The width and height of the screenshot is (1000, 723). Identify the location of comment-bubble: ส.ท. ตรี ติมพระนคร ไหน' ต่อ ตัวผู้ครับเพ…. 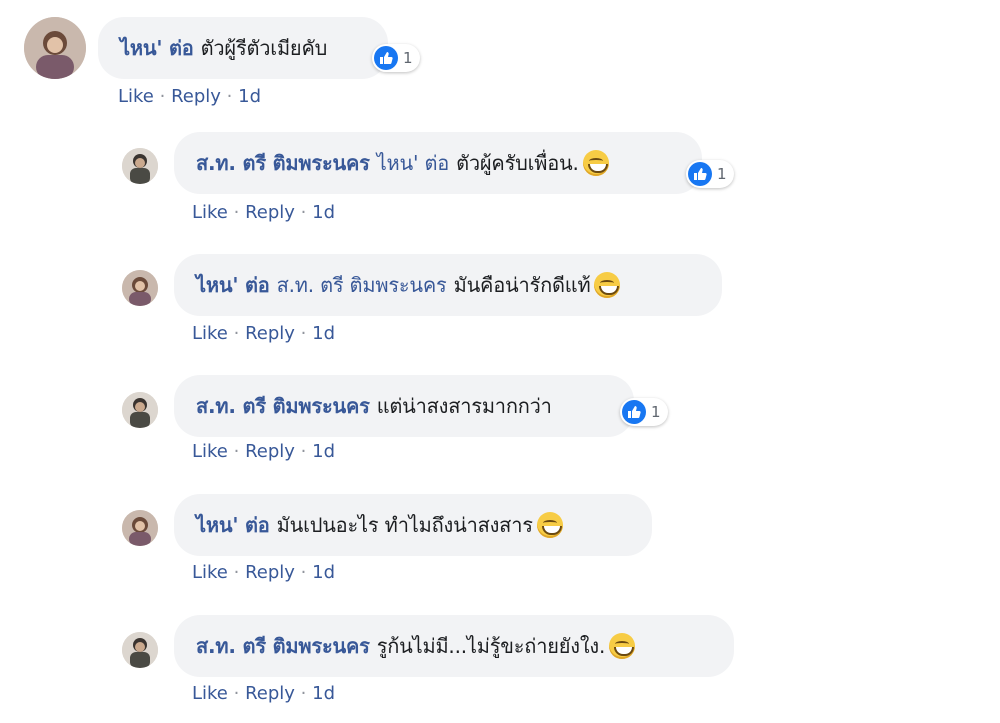
(438, 163).